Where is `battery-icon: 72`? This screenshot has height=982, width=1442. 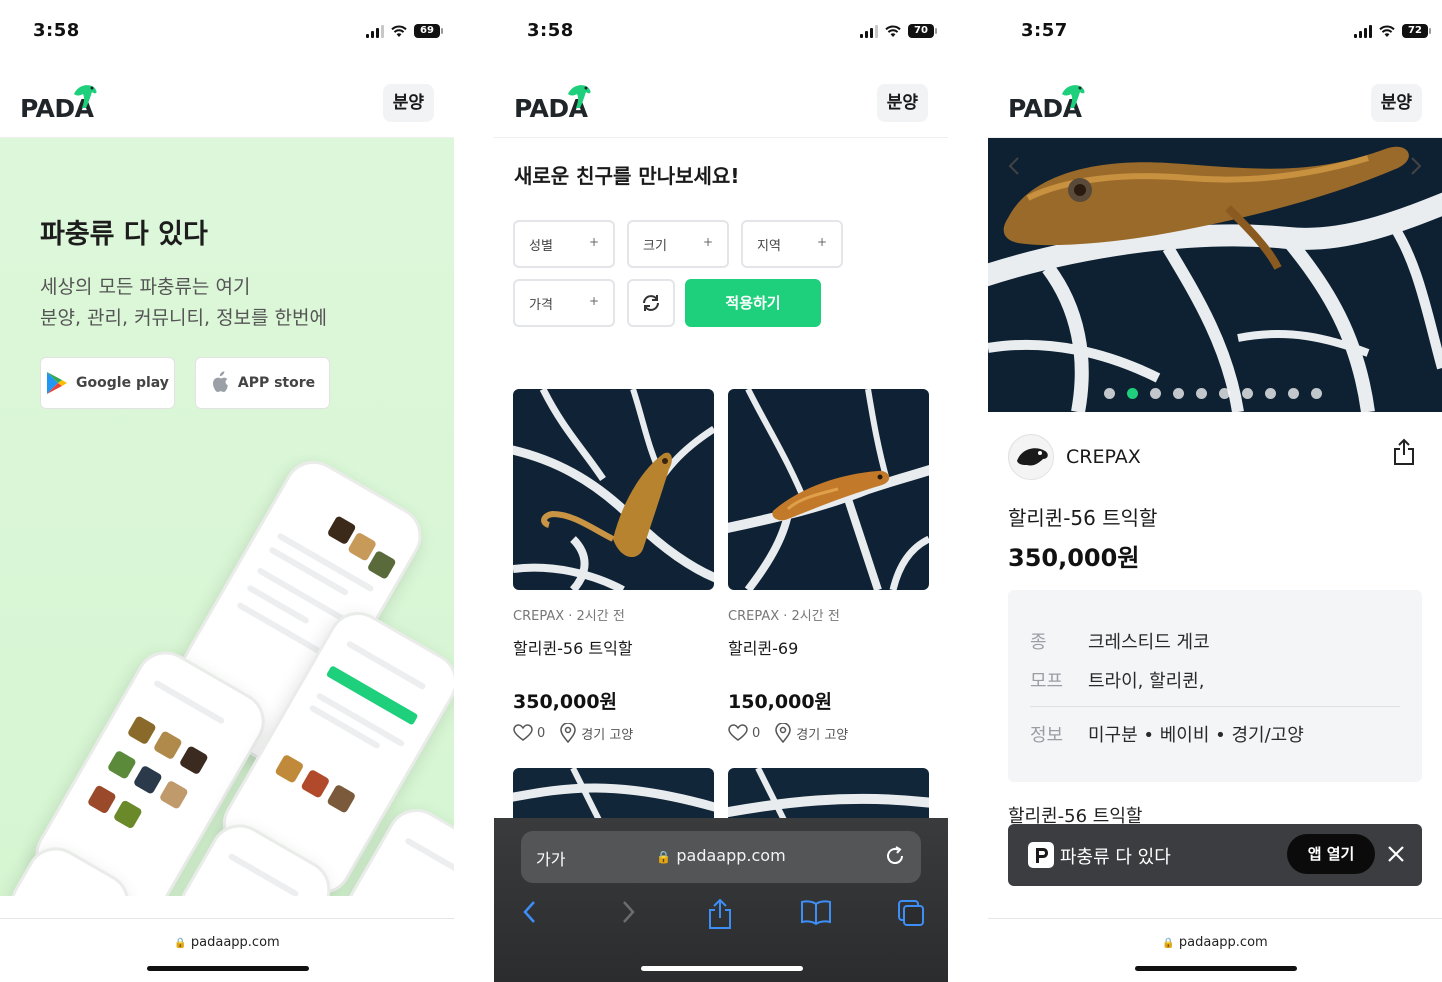
battery-icon: 72 is located at coordinates (1416, 31).